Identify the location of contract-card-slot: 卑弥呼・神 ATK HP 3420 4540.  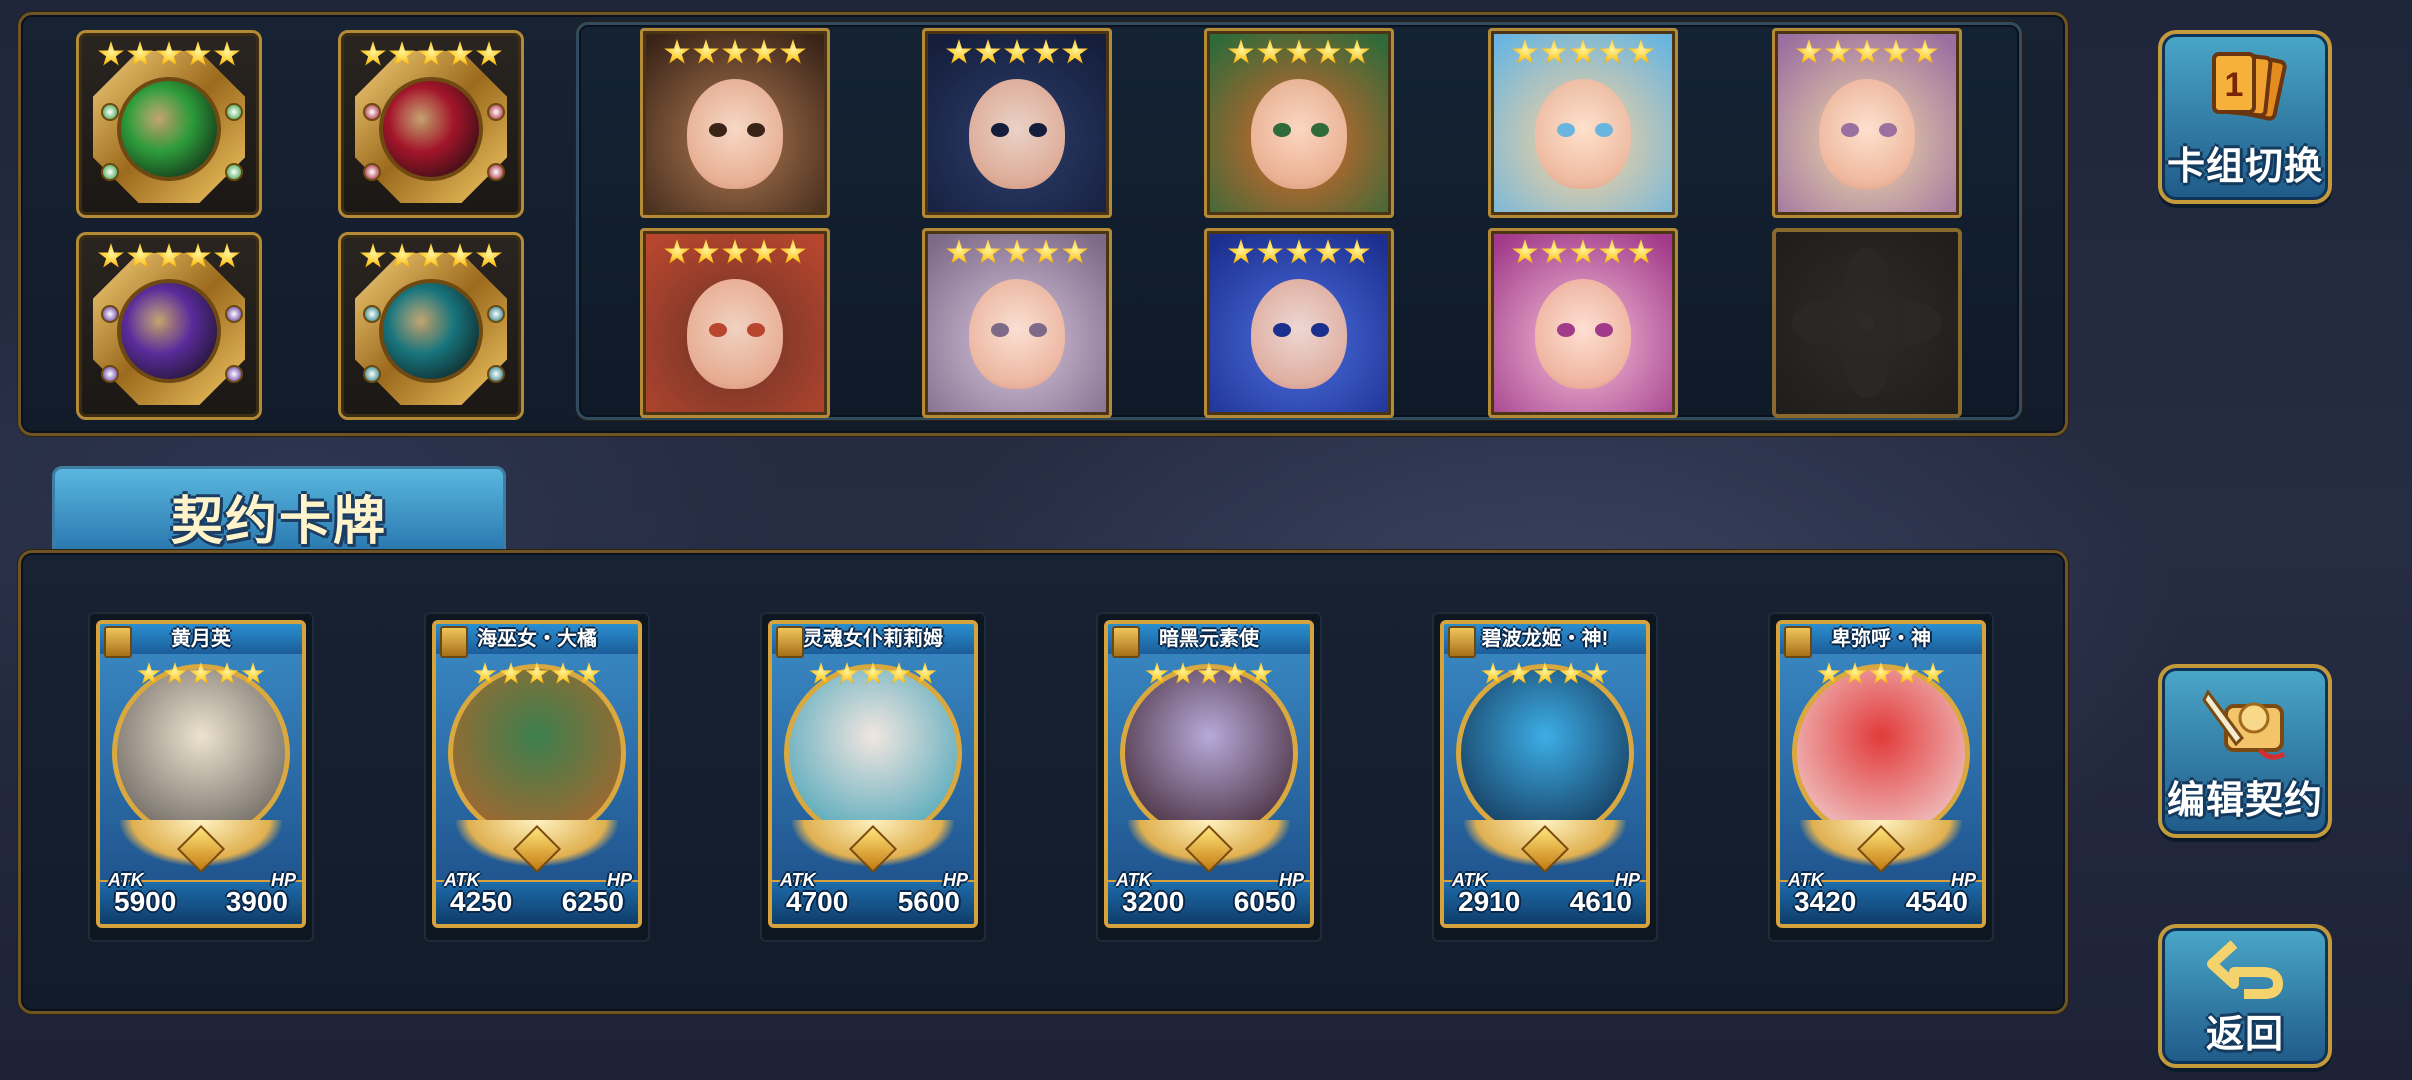
(1881, 777).